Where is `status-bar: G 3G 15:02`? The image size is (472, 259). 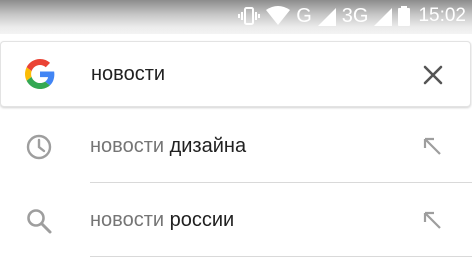 status-bar: G 3G 15:02 is located at coordinates (236, 17).